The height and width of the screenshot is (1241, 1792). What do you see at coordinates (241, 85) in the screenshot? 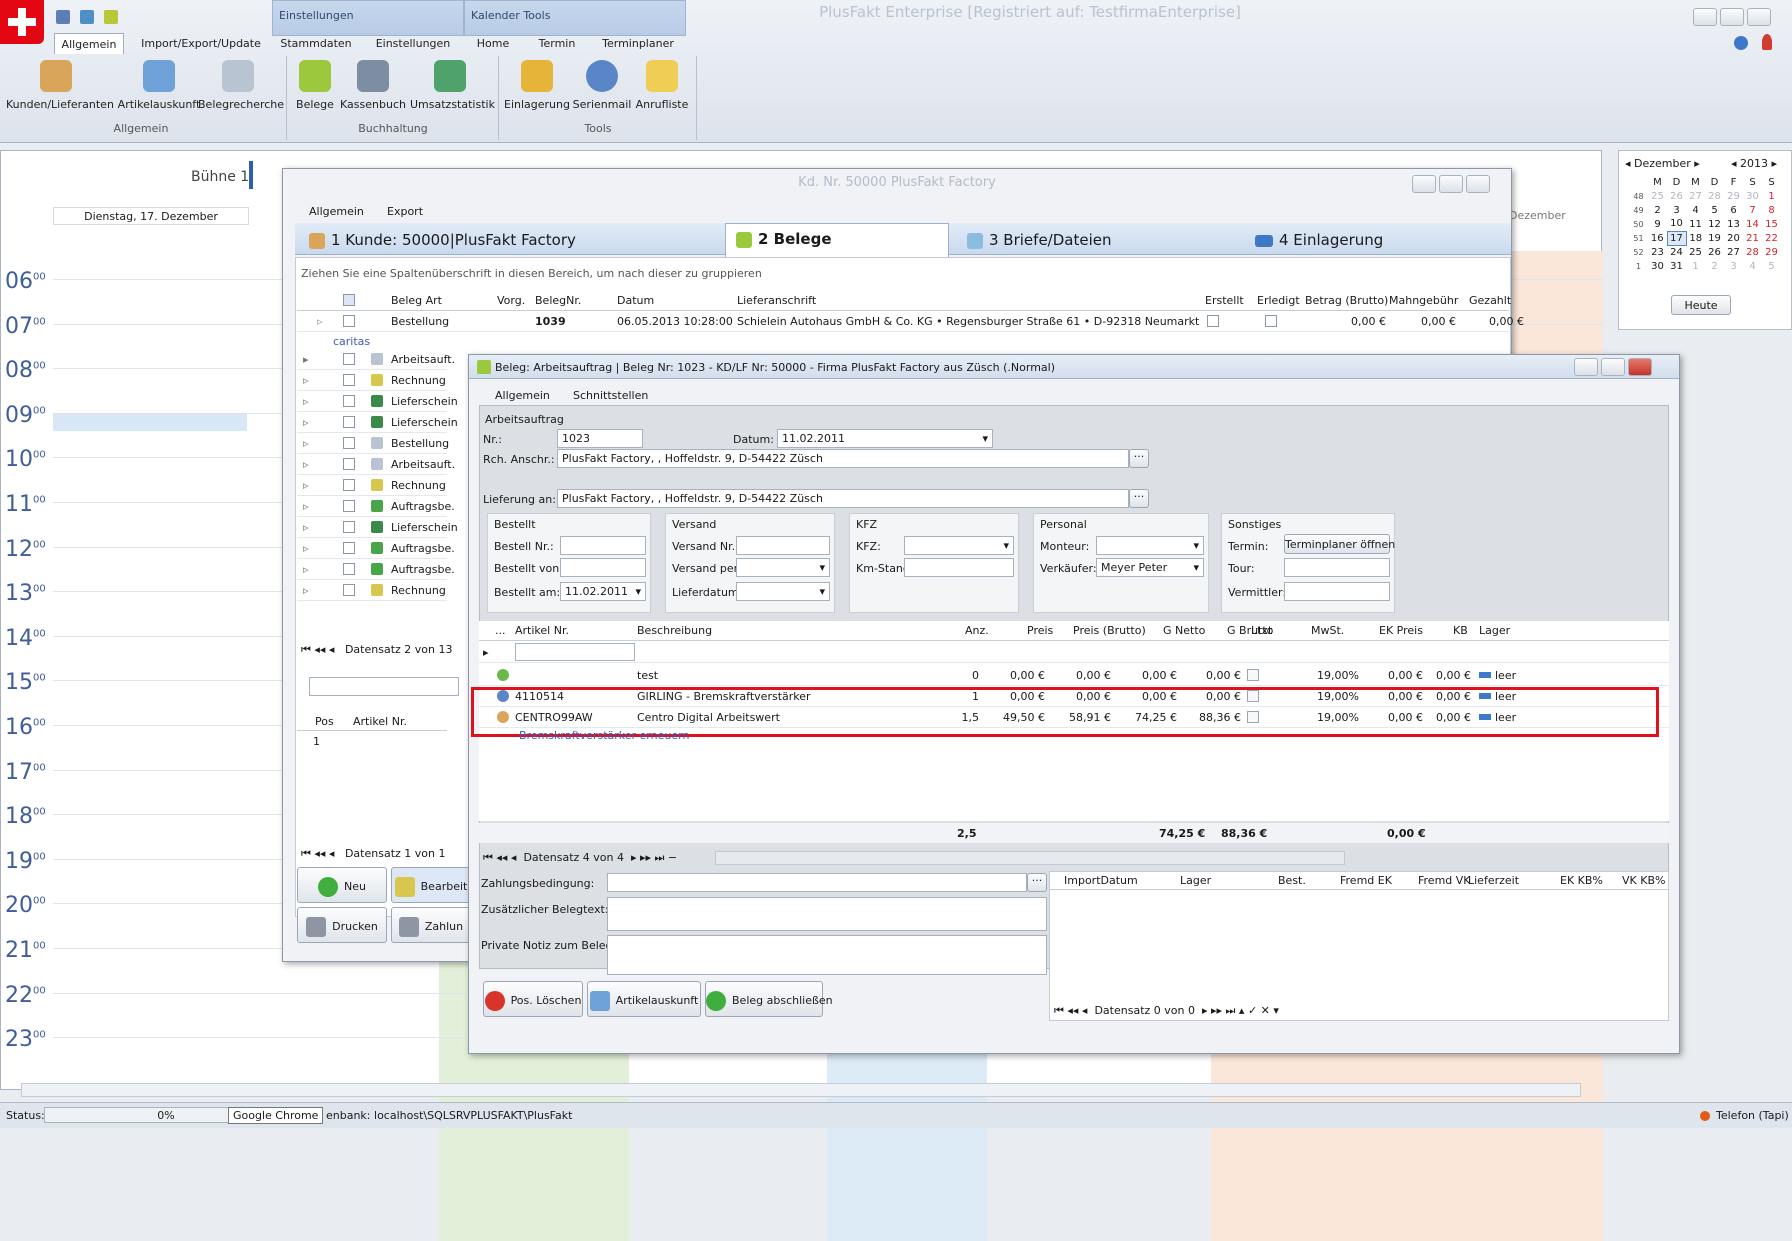
I see `button-belegrecherche: Belegrecherche` at bounding box center [241, 85].